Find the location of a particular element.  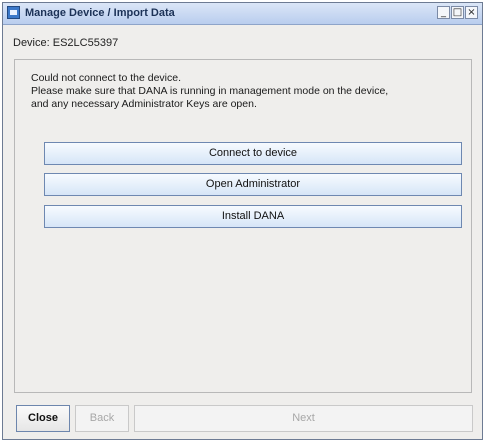

device-info: Device: ES2LC55397 is located at coordinates (65, 43).